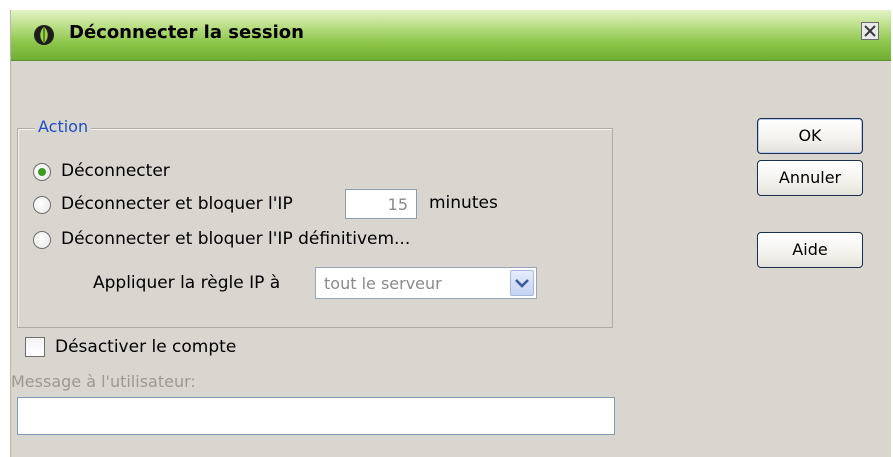 This screenshot has height=457, width=893. Describe the element at coordinates (810, 250) in the screenshot. I see `help-button: Aide` at that location.